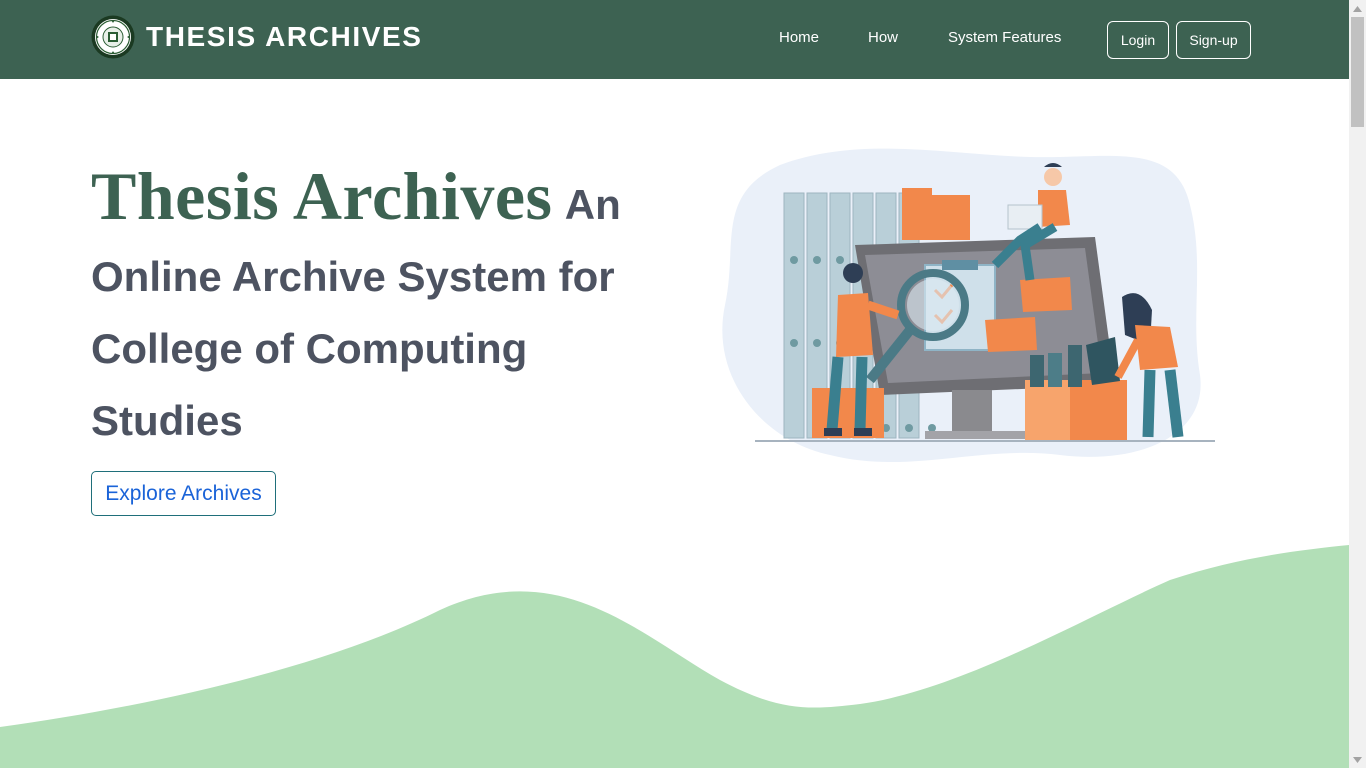 The width and height of the screenshot is (1366, 768). What do you see at coordinates (353, 276) in the screenshot?
I see `hero-line-2: Online Archive System for` at bounding box center [353, 276].